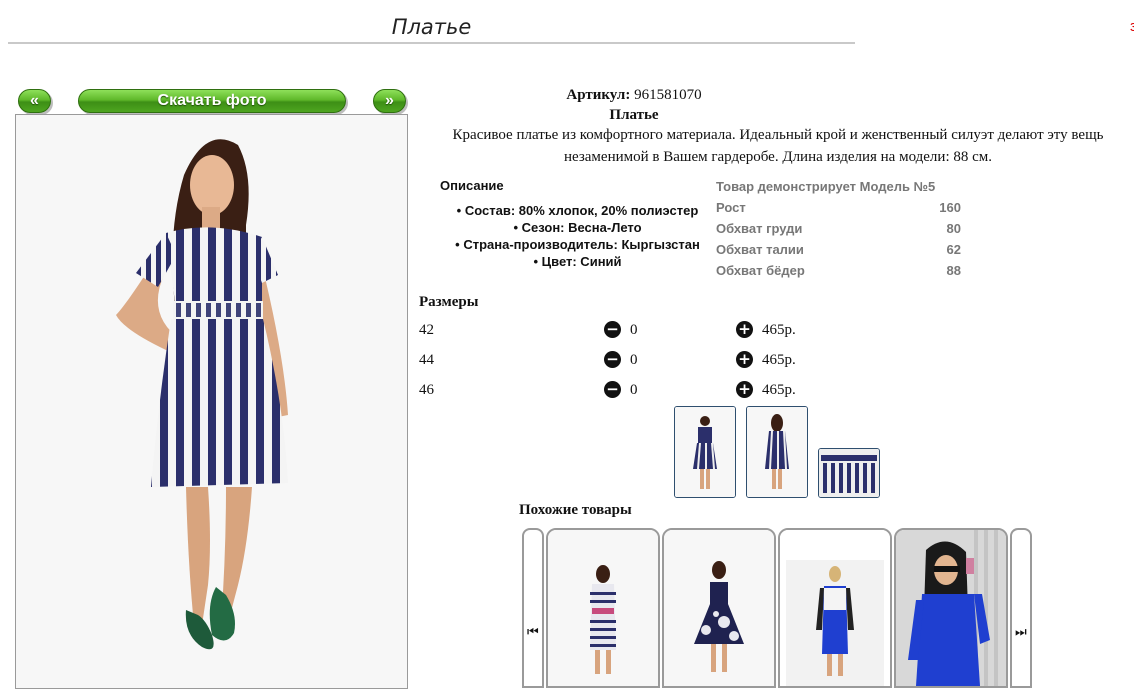  I want to click on measure-value: 88, so click(953, 270).